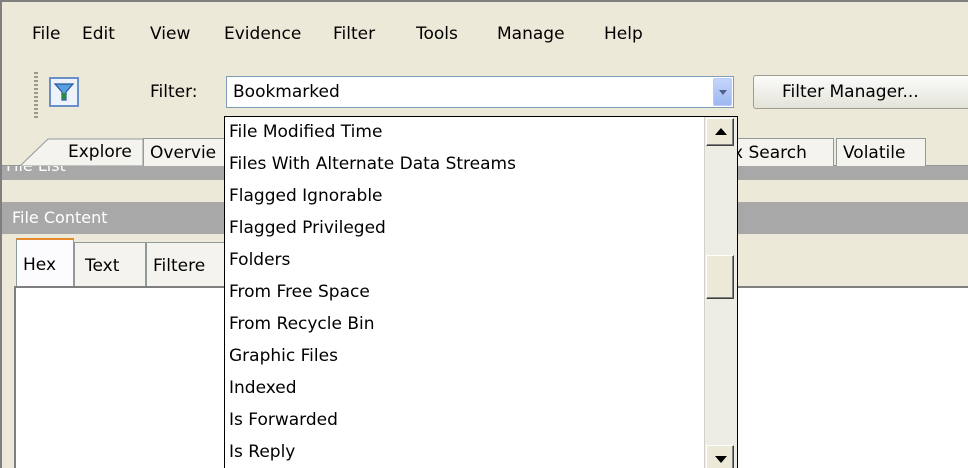 This screenshot has height=468, width=968. I want to click on tab-index-search-label: x Search, so click(770, 153).